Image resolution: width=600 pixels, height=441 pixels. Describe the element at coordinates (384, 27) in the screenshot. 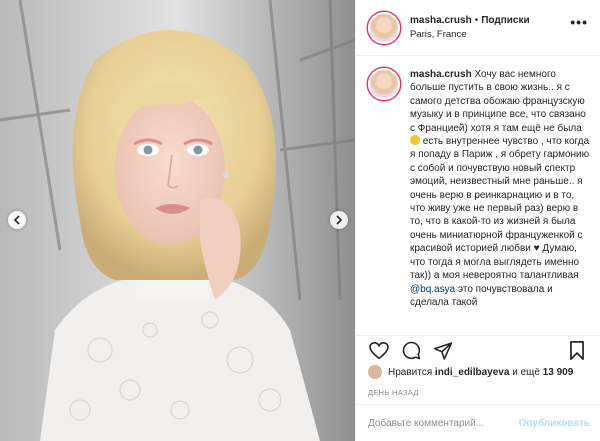

I see `avatar` at that location.